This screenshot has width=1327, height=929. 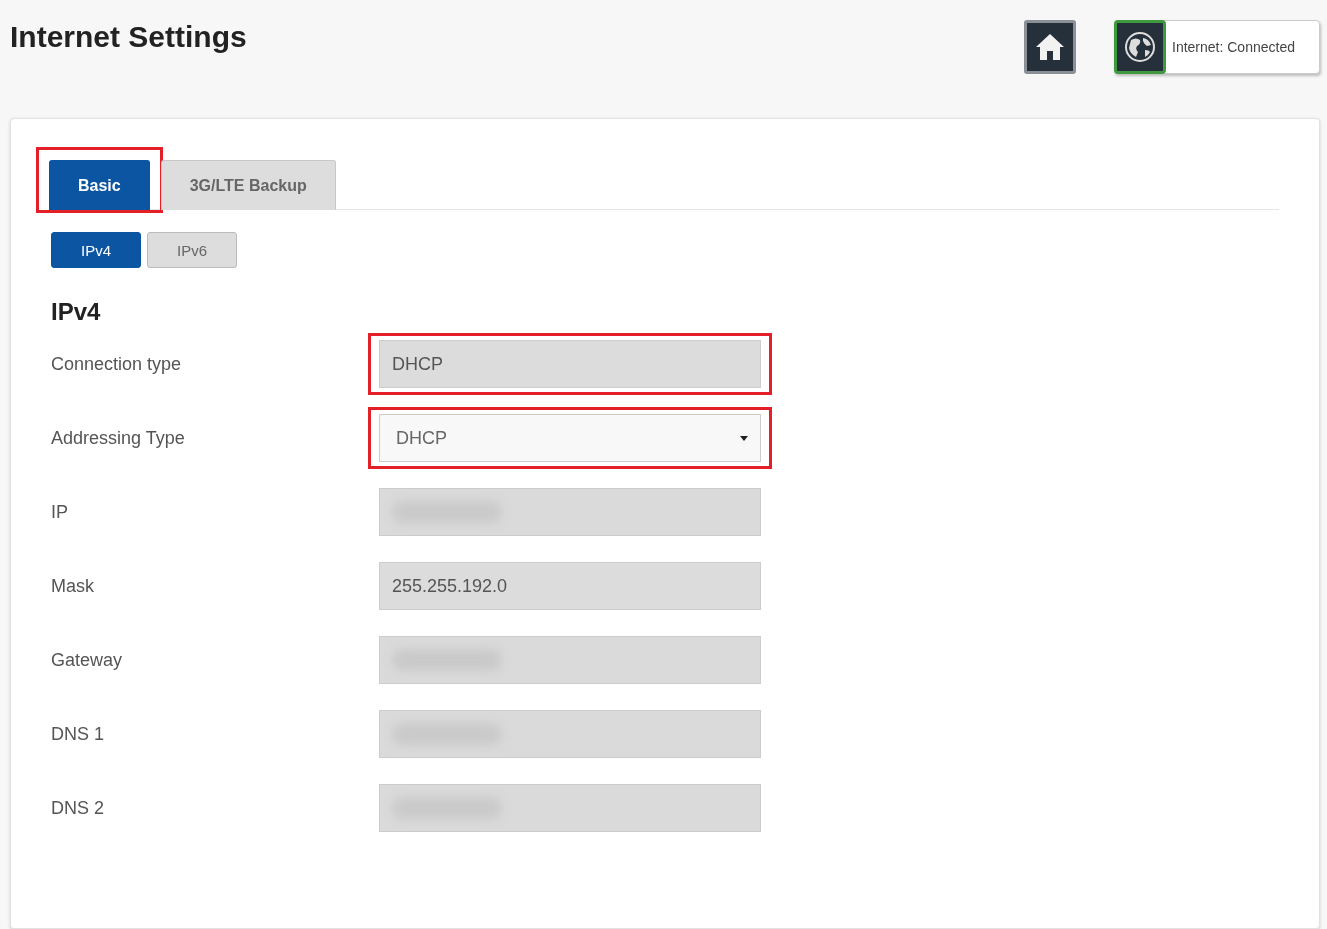 What do you see at coordinates (96, 250) in the screenshot?
I see `subtab: IPv4` at bounding box center [96, 250].